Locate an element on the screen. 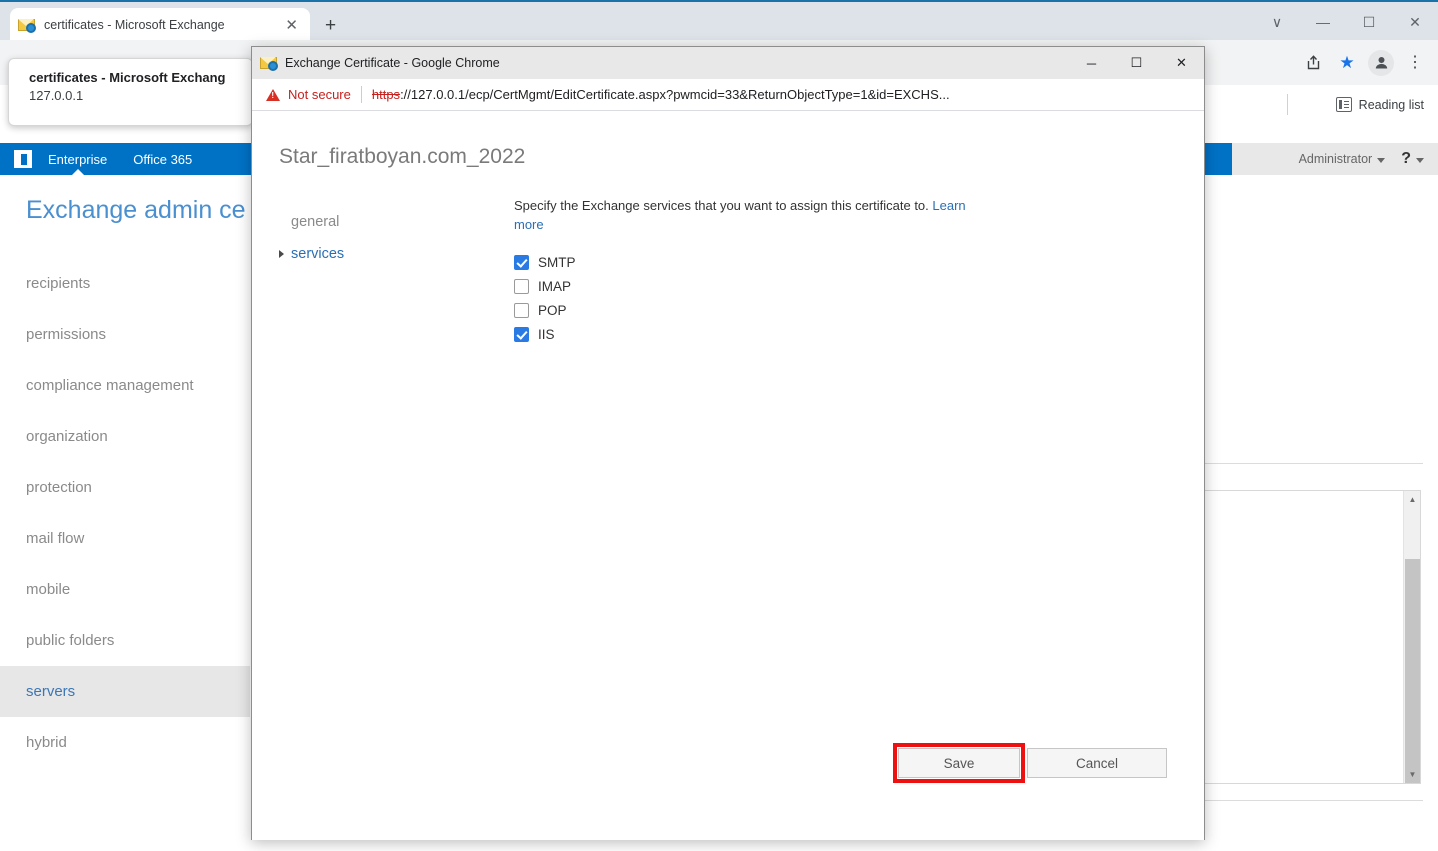 The image size is (1438, 851). sidebar-item-organization: organization is located at coordinates (125, 436).